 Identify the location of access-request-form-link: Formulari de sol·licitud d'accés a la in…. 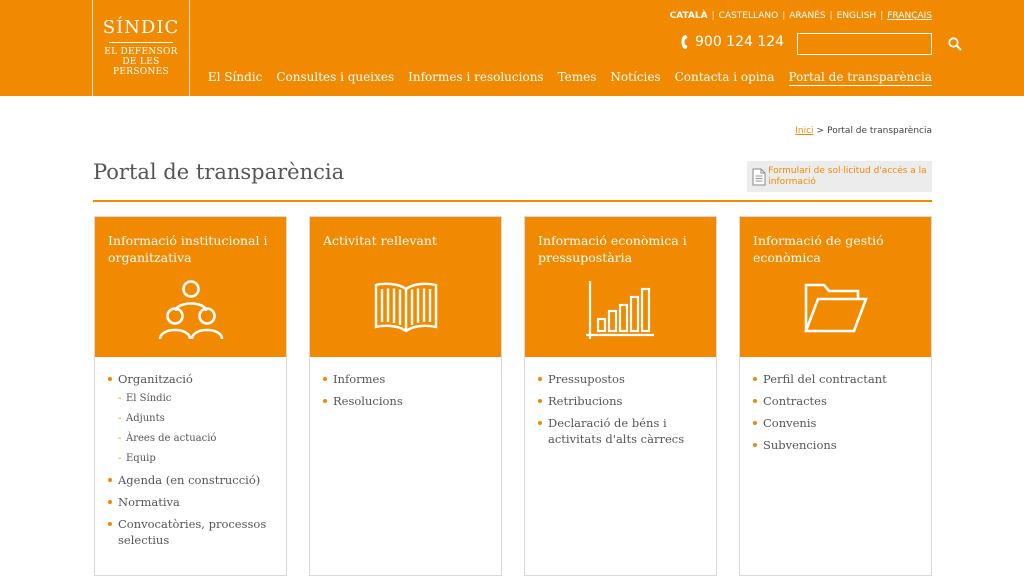
(839, 176).